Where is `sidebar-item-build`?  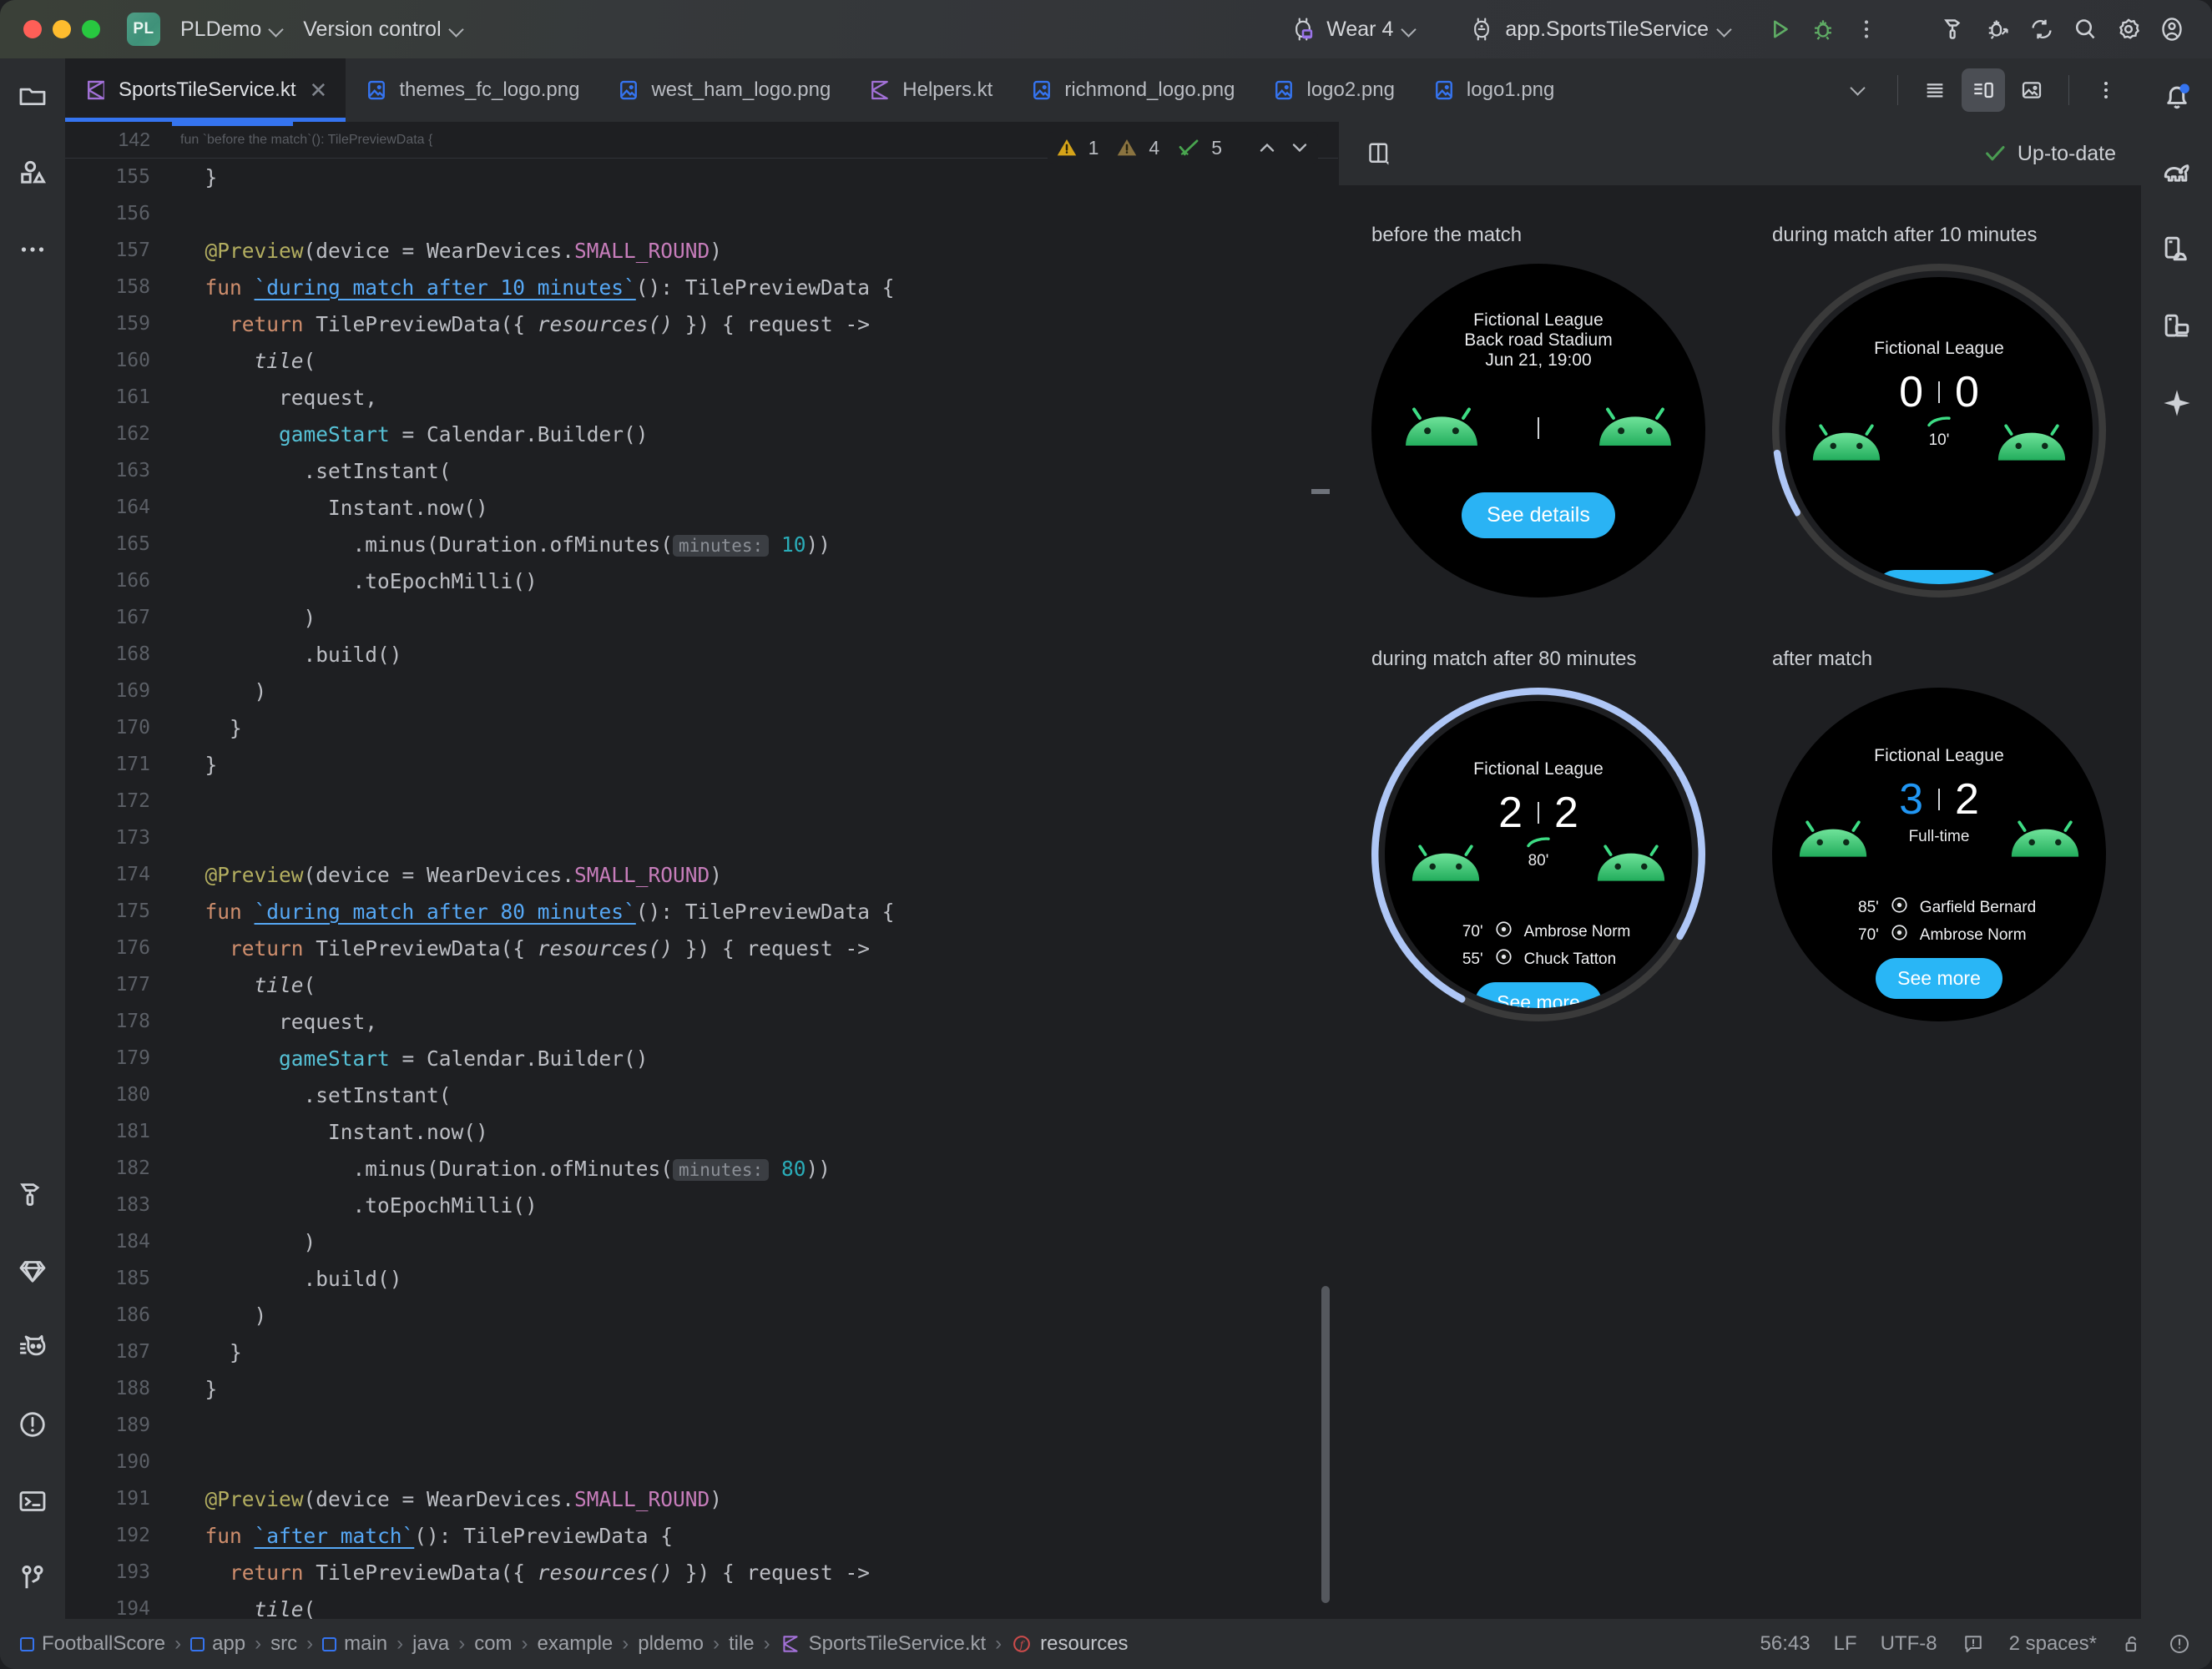 sidebar-item-build is located at coordinates (32, 1194).